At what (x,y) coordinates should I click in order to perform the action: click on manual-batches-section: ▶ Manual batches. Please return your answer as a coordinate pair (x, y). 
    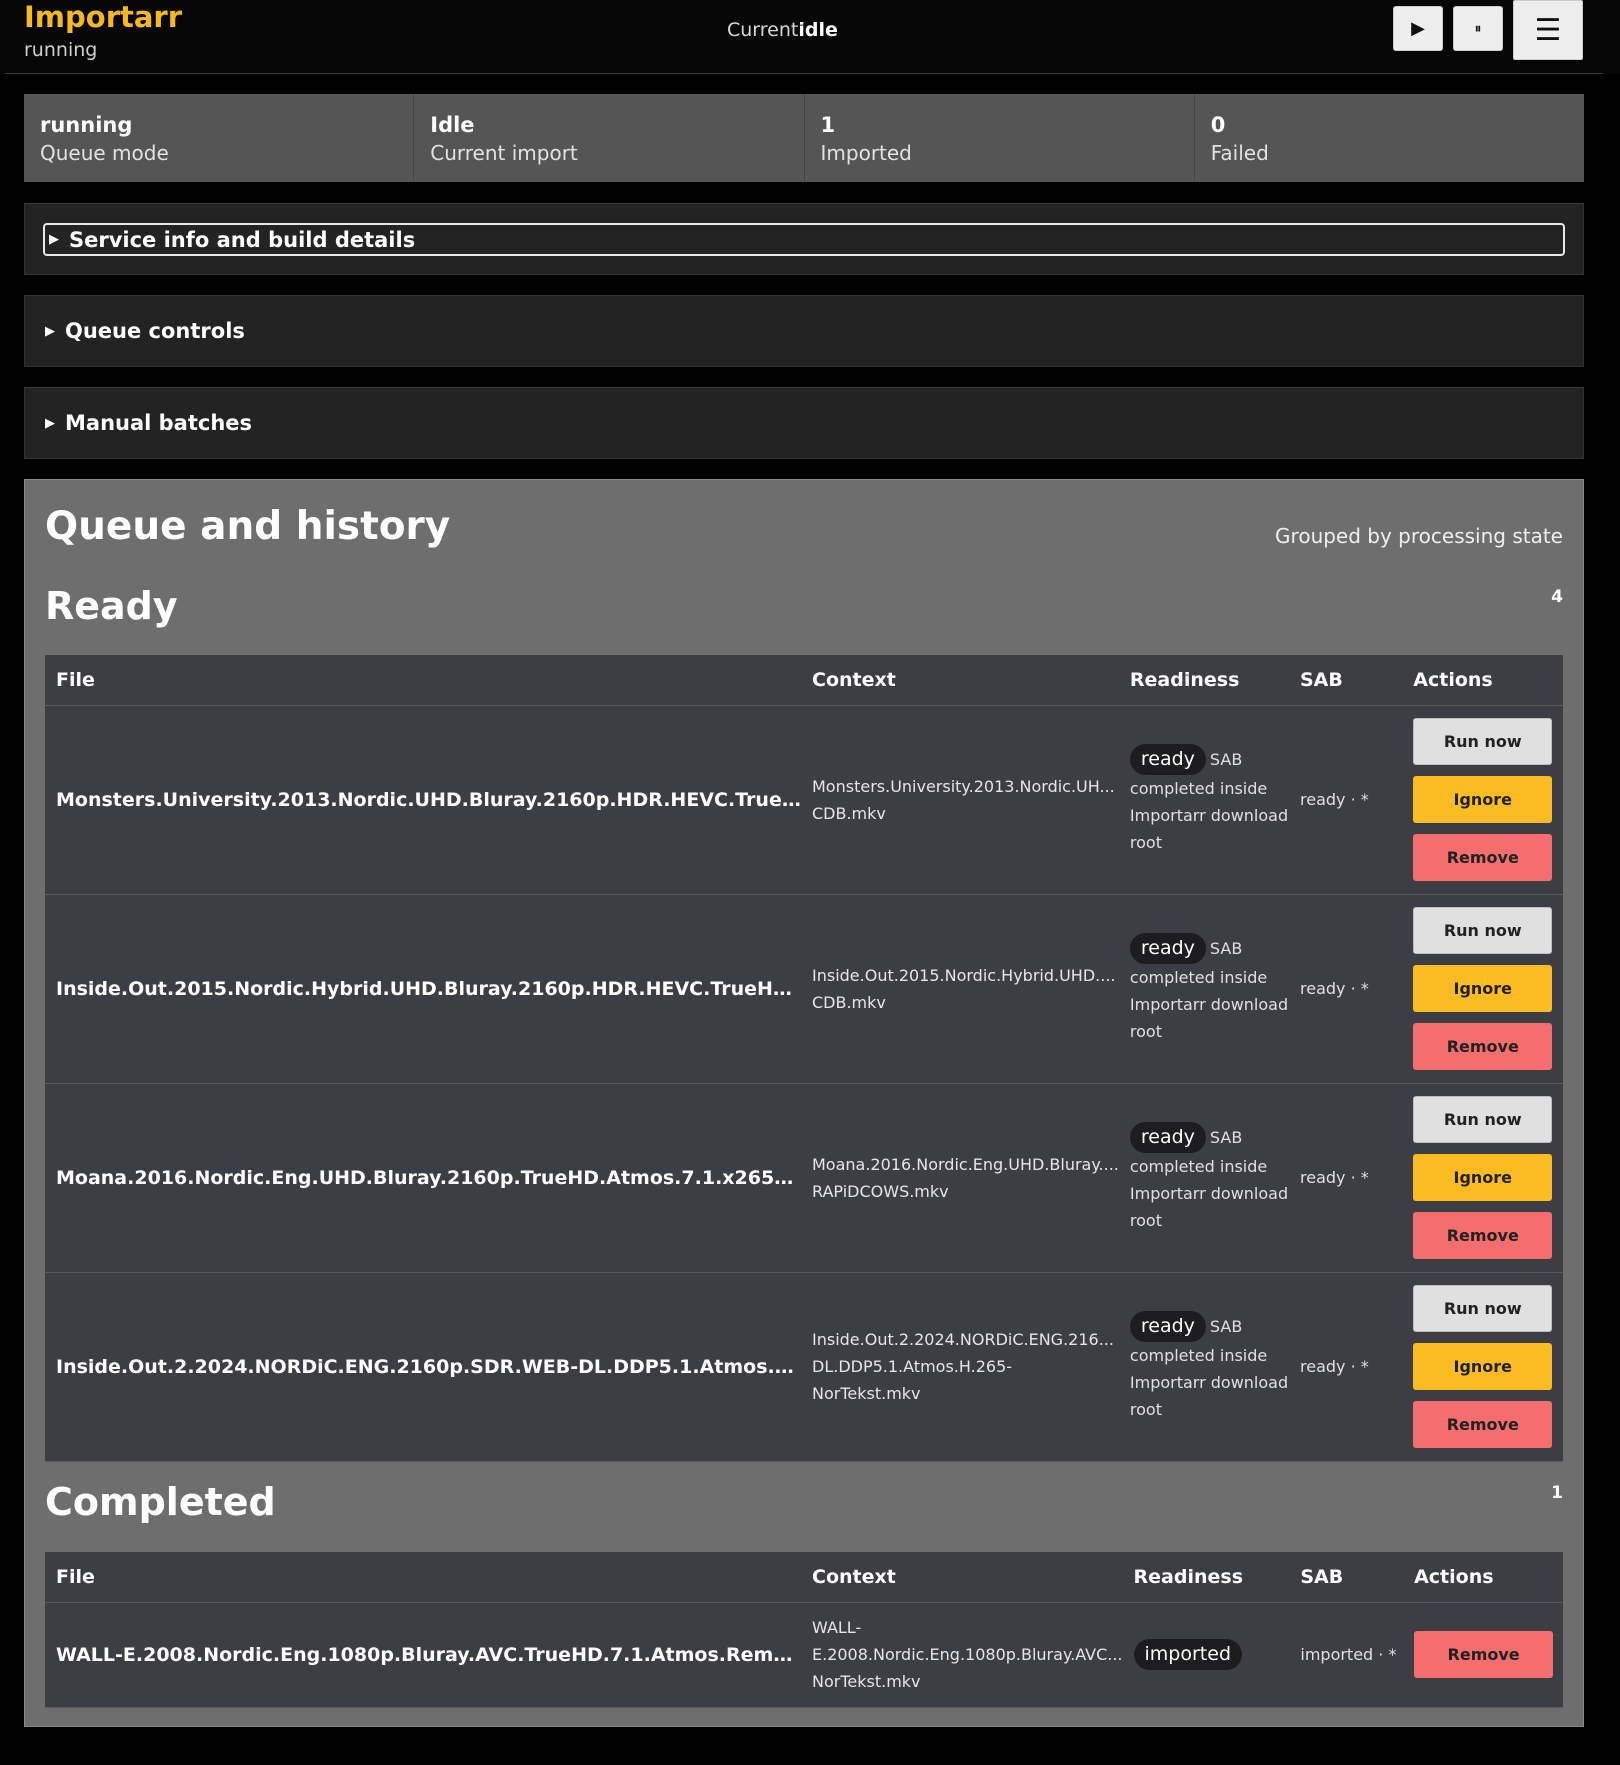
    Looking at the image, I should click on (804, 423).